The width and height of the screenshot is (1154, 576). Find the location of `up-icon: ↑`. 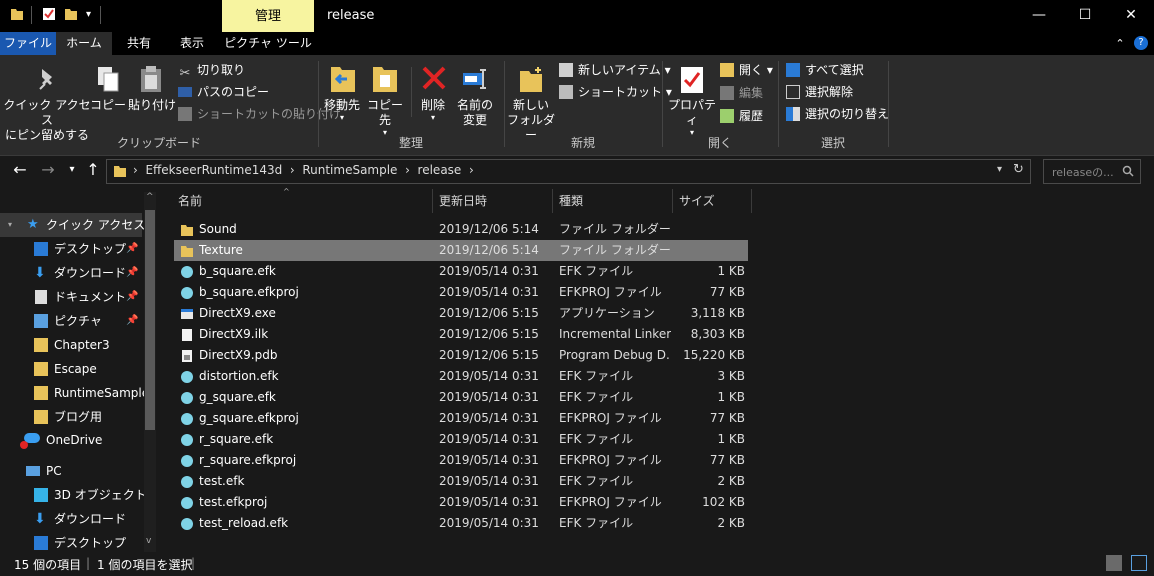

up-icon: ↑ is located at coordinates (93, 170).